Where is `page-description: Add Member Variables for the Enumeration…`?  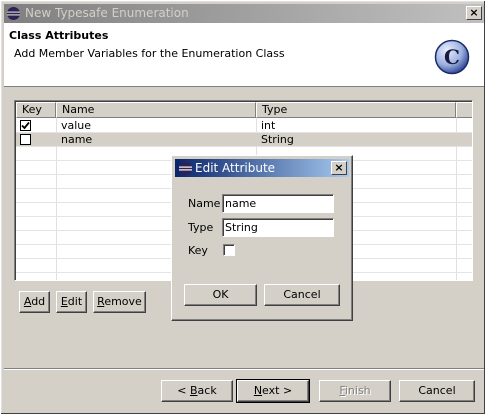 page-description: Add Member Variables for the Enumeration… is located at coordinates (149, 53).